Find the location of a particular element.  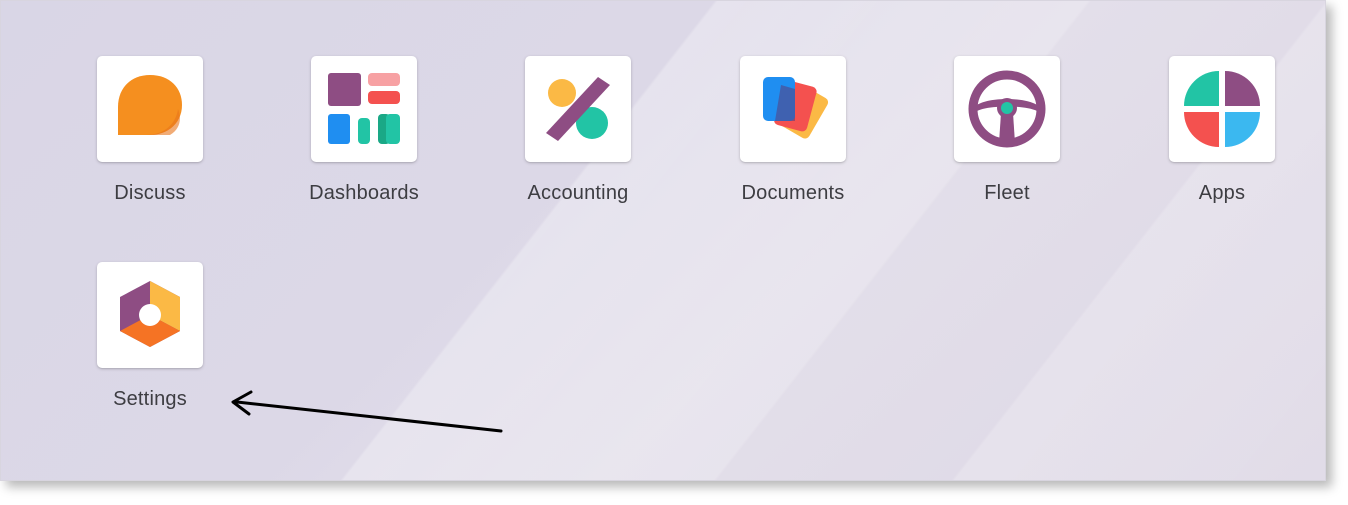

app-accounting: Accounting is located at coordinates (578, 130).